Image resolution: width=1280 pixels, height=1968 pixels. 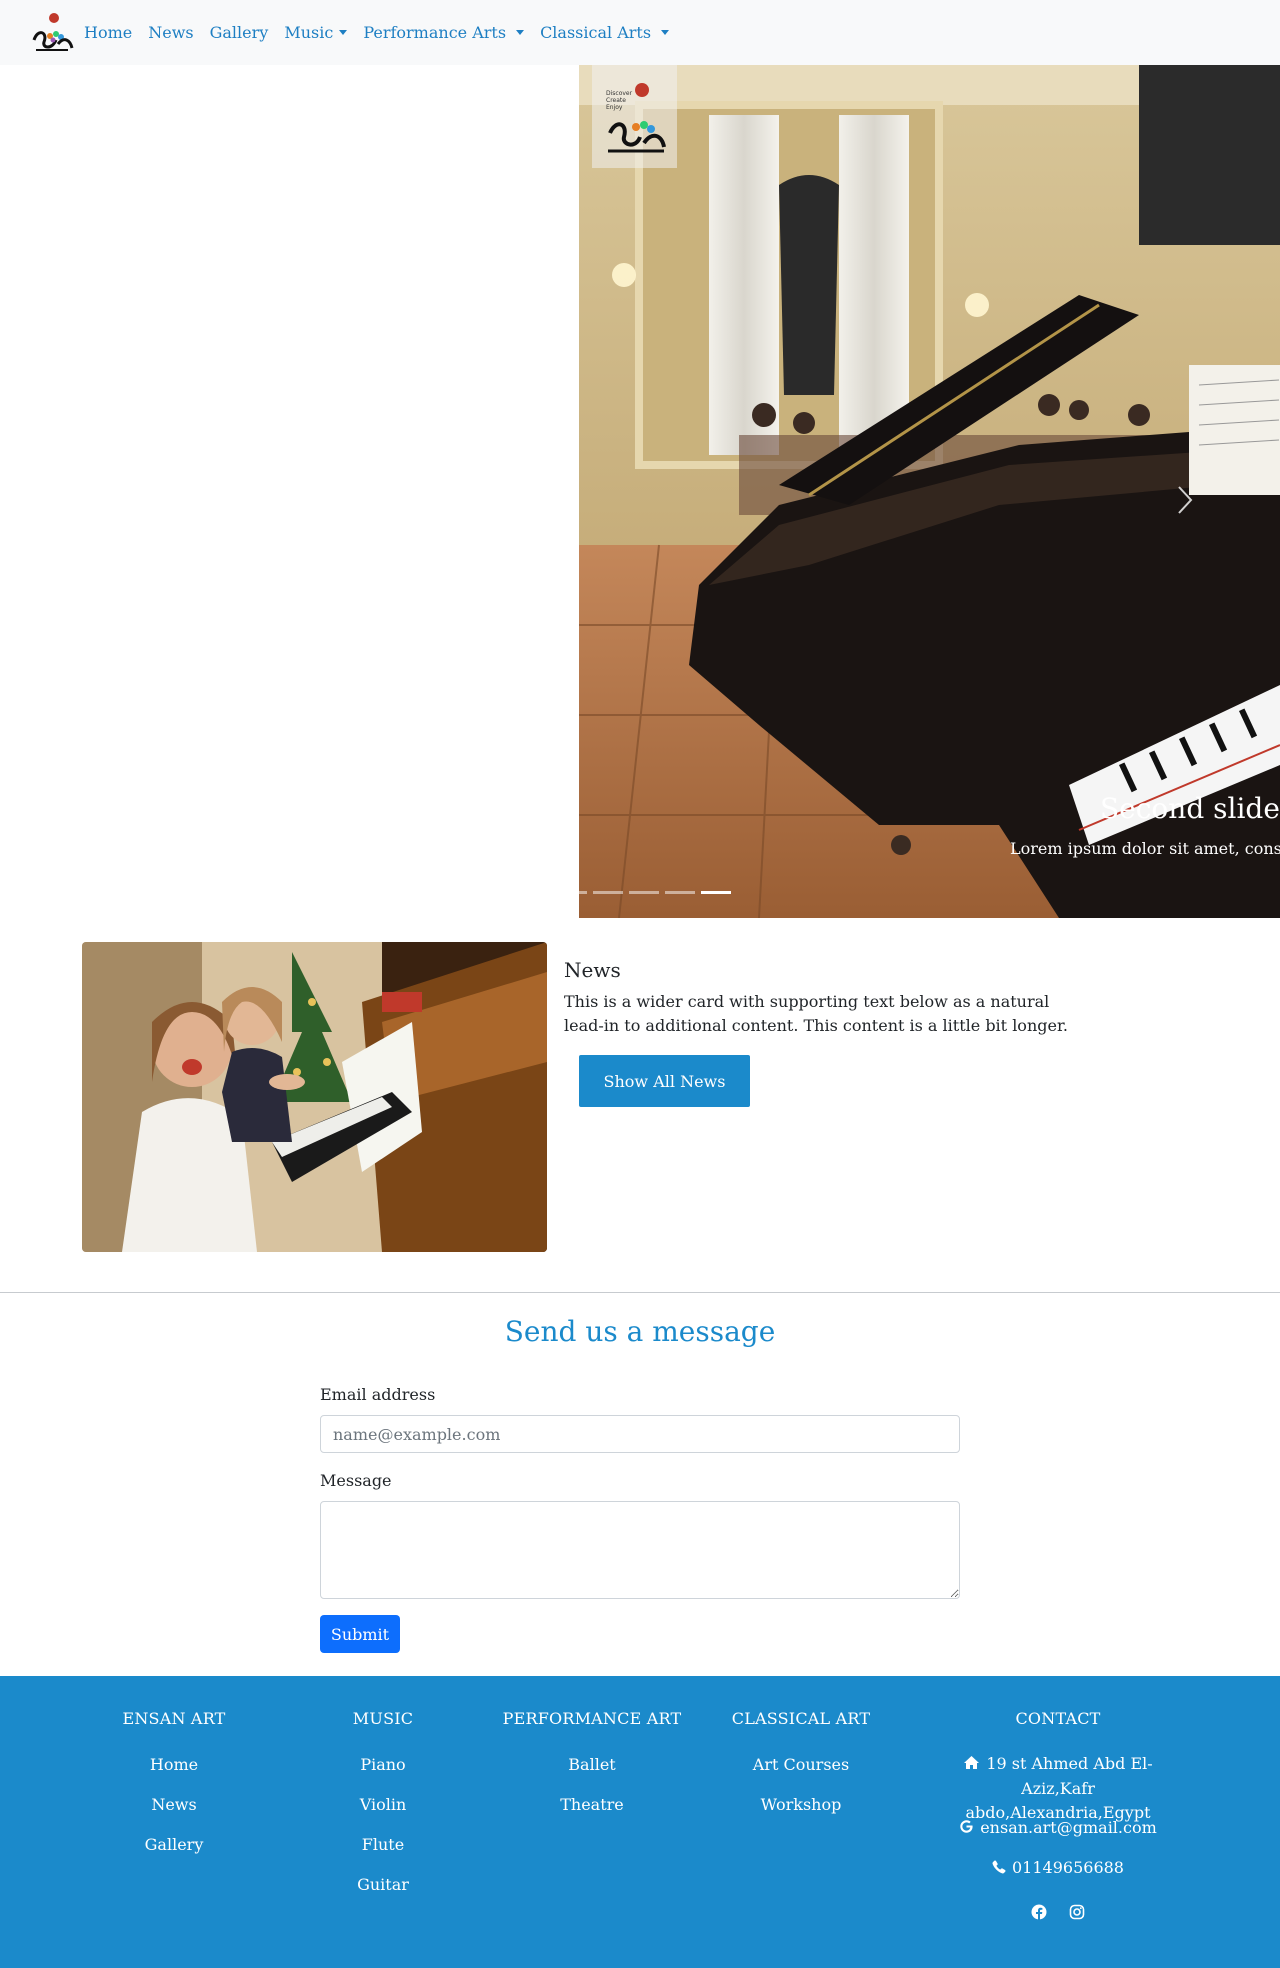 I want to click on footer-heading-performance-art: PERFORMANCE ART, so click(x=592, y=1718).